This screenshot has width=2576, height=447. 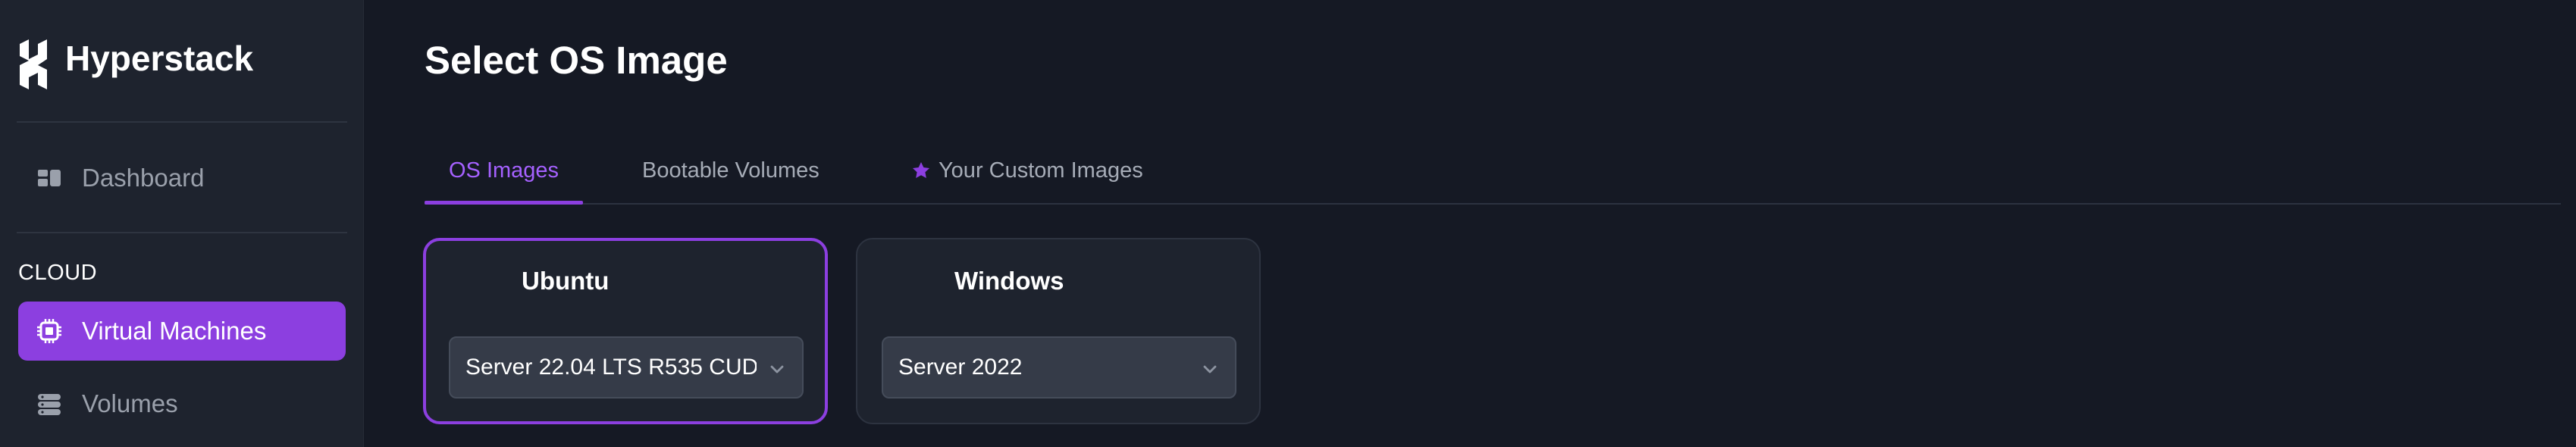 What do you see at coordinates (49, 331) in the screenshot?
I see `chip-icon` at bounding box center [49, 331].